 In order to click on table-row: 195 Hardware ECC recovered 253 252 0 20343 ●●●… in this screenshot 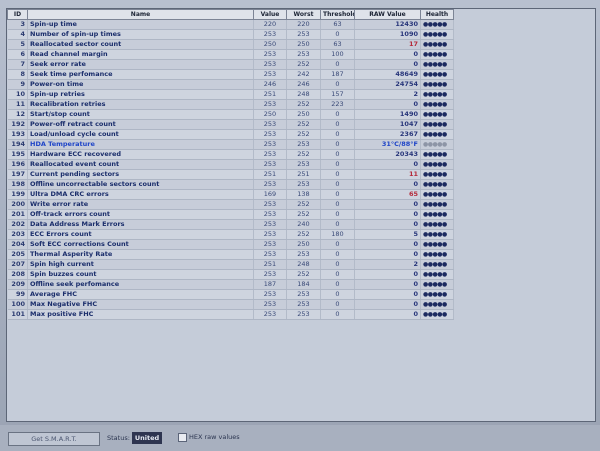, I will do `click(230, 154)`.